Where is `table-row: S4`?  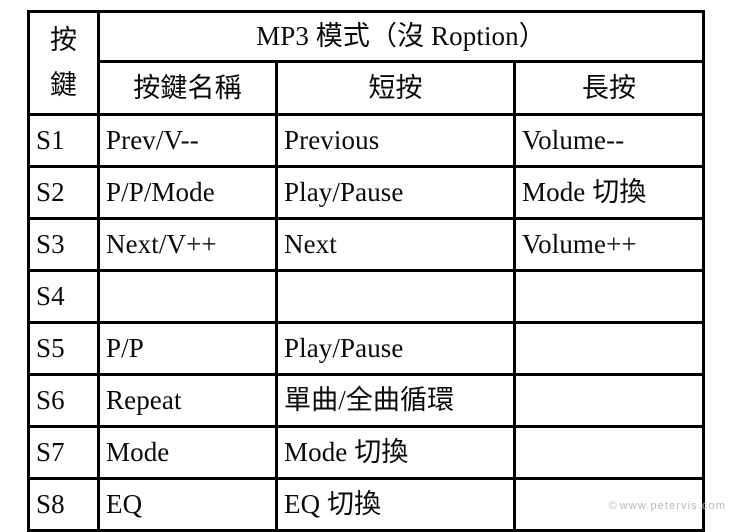 table-row: S4 is located at coordinates (366, 296).